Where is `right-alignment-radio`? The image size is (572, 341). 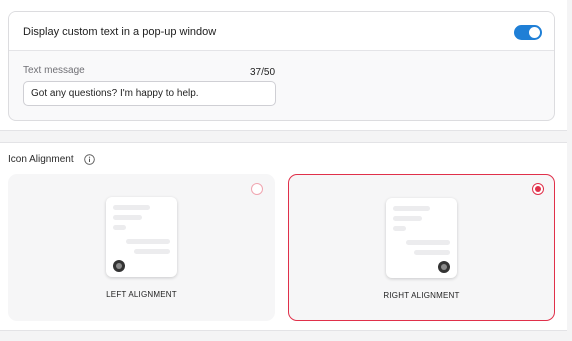
right-alignment-radio is located at coordinates (538, 189).